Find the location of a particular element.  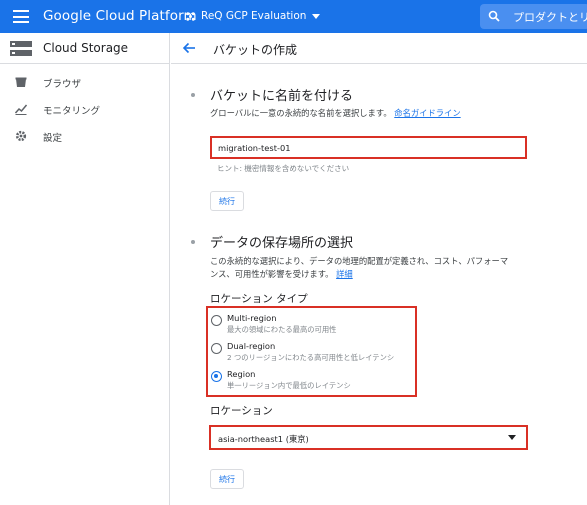

radio-region is located at coordinates (216, 376).